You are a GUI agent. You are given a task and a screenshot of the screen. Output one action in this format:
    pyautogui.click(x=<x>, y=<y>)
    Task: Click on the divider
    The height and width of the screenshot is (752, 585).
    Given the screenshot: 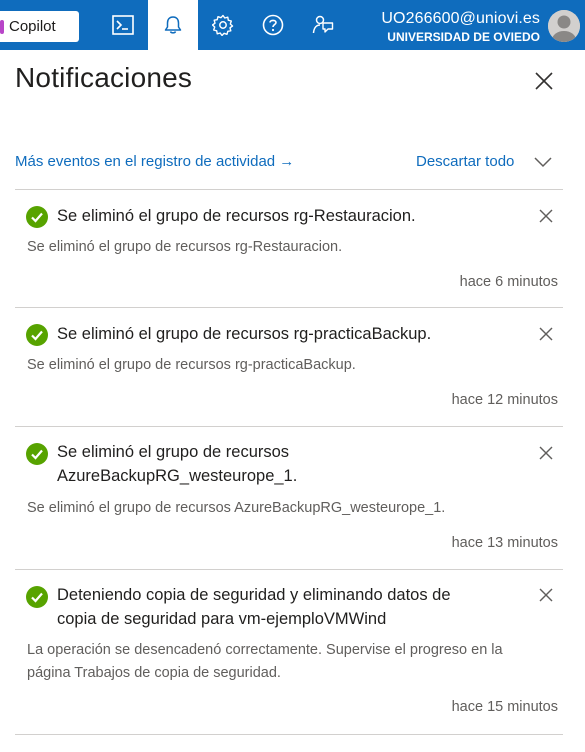 What is the action you would take?
    pyautogui.click(x=289, y=734)
    